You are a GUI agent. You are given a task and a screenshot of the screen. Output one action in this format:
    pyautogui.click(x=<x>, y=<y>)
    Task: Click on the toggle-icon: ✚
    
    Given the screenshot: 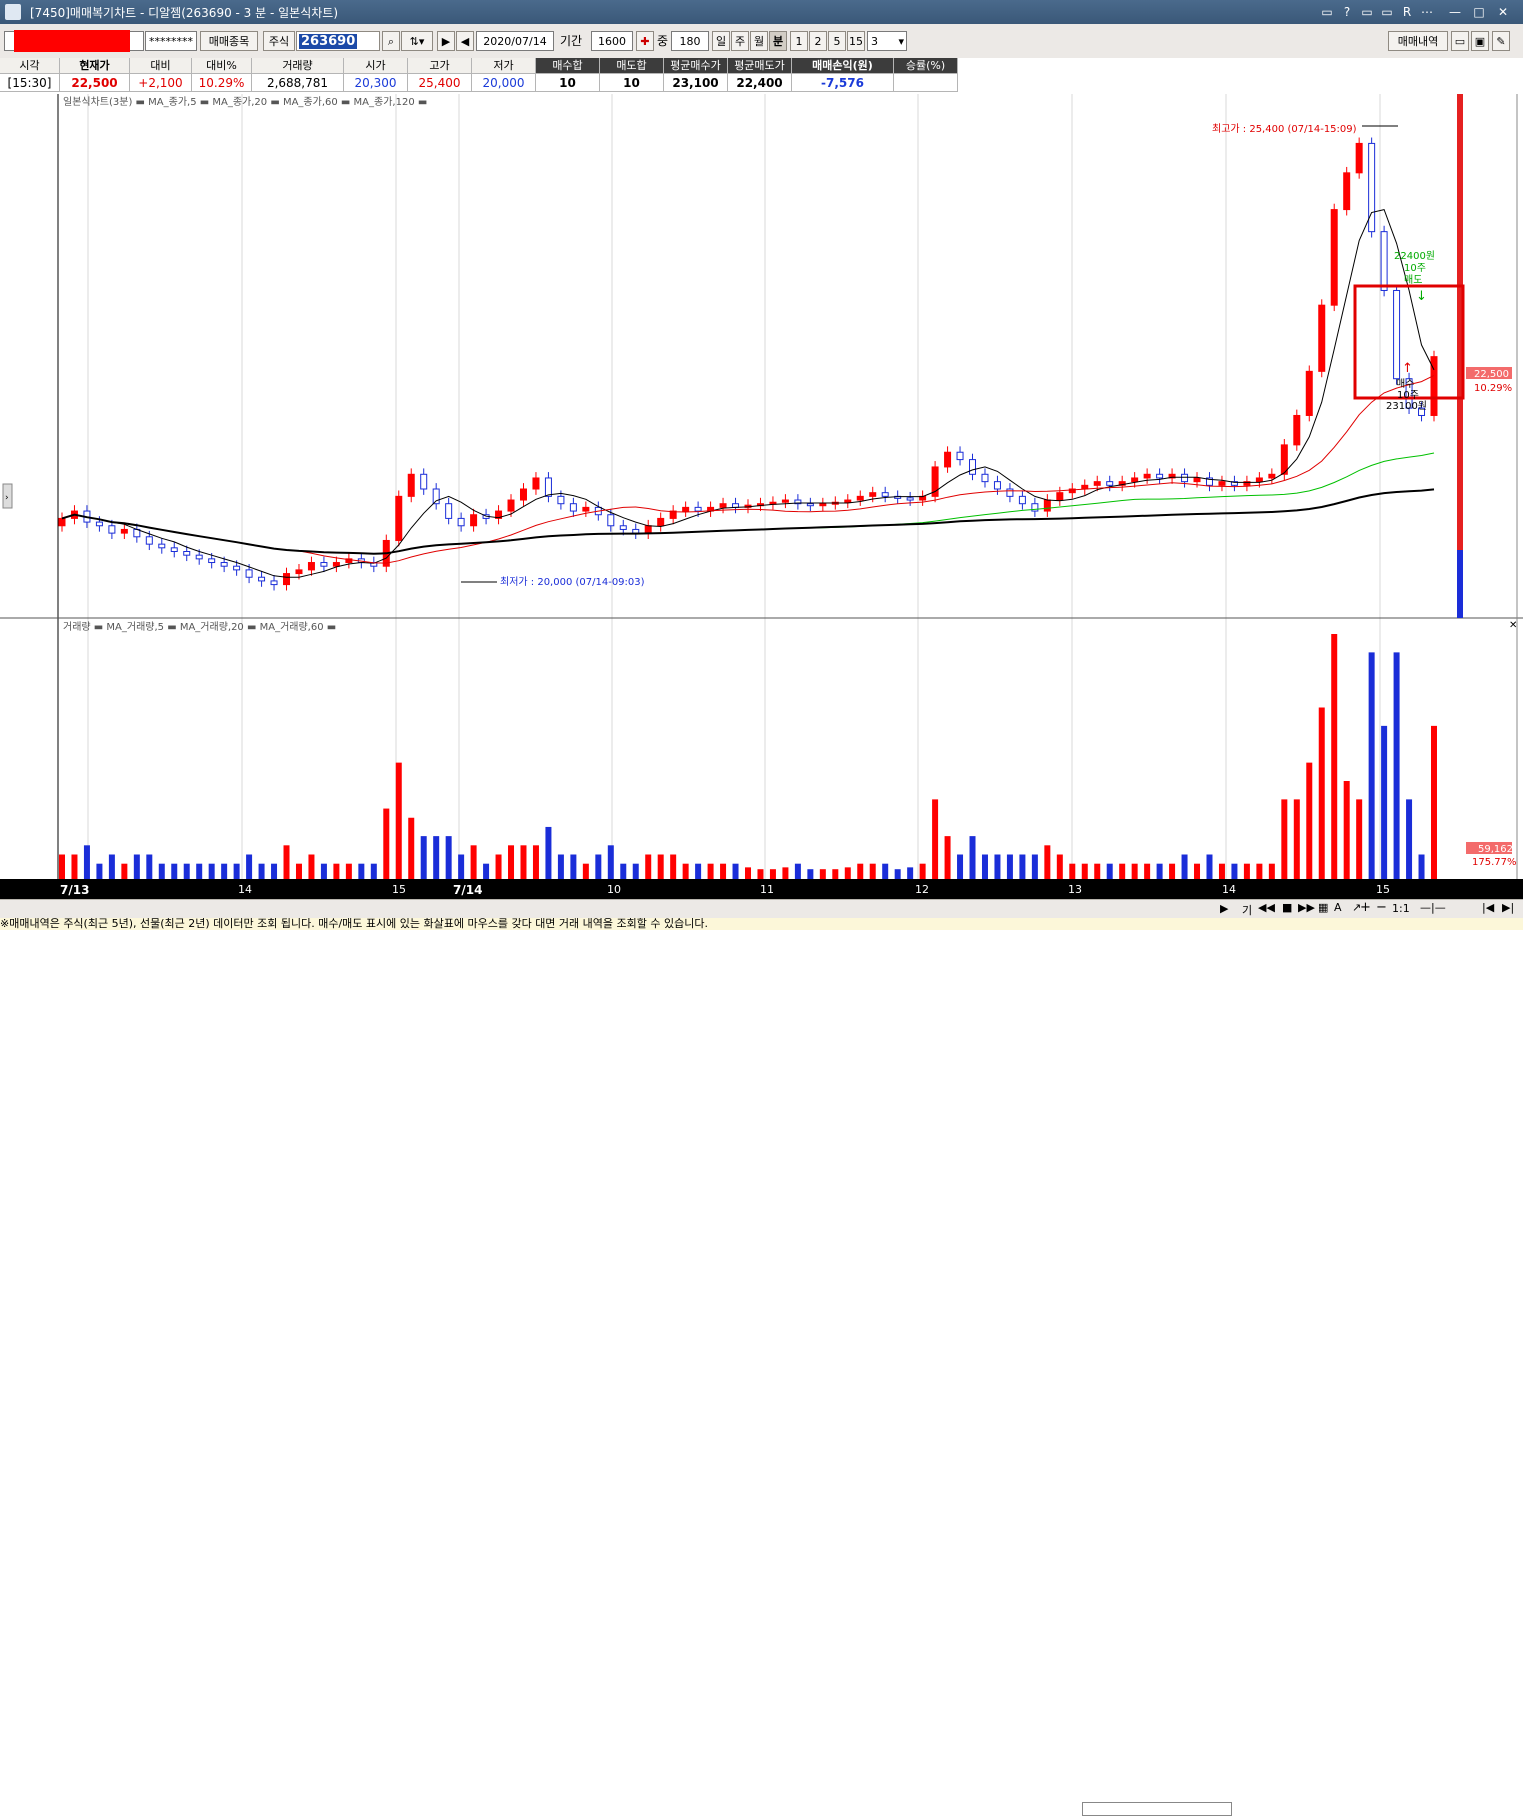 What is the action you would take?
    pyautogui.click(x=645, y=41)
    